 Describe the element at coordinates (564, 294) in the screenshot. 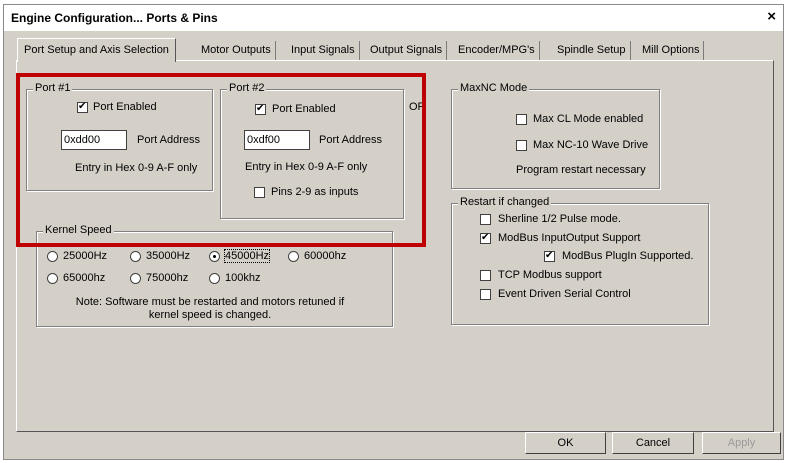

I see `event-driven-label: Event Driven Serial Control` at that location.